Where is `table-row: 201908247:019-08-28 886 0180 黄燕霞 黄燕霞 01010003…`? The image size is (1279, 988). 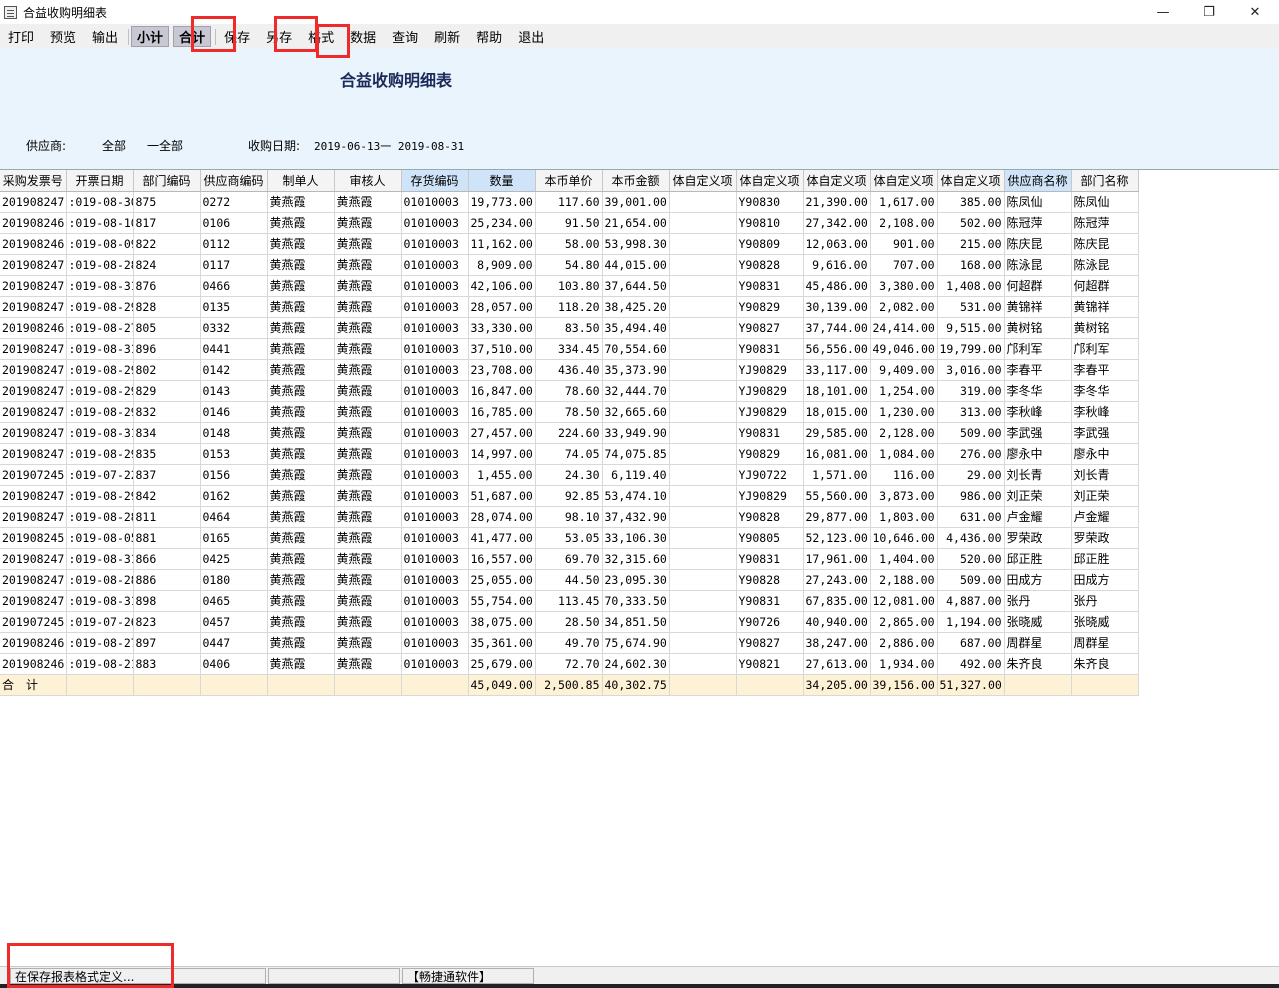
table-row: 201908247:019-08-28 886 0180 黄燕霞 黄燕霞 01010003… is located at coordinates (569, 580).